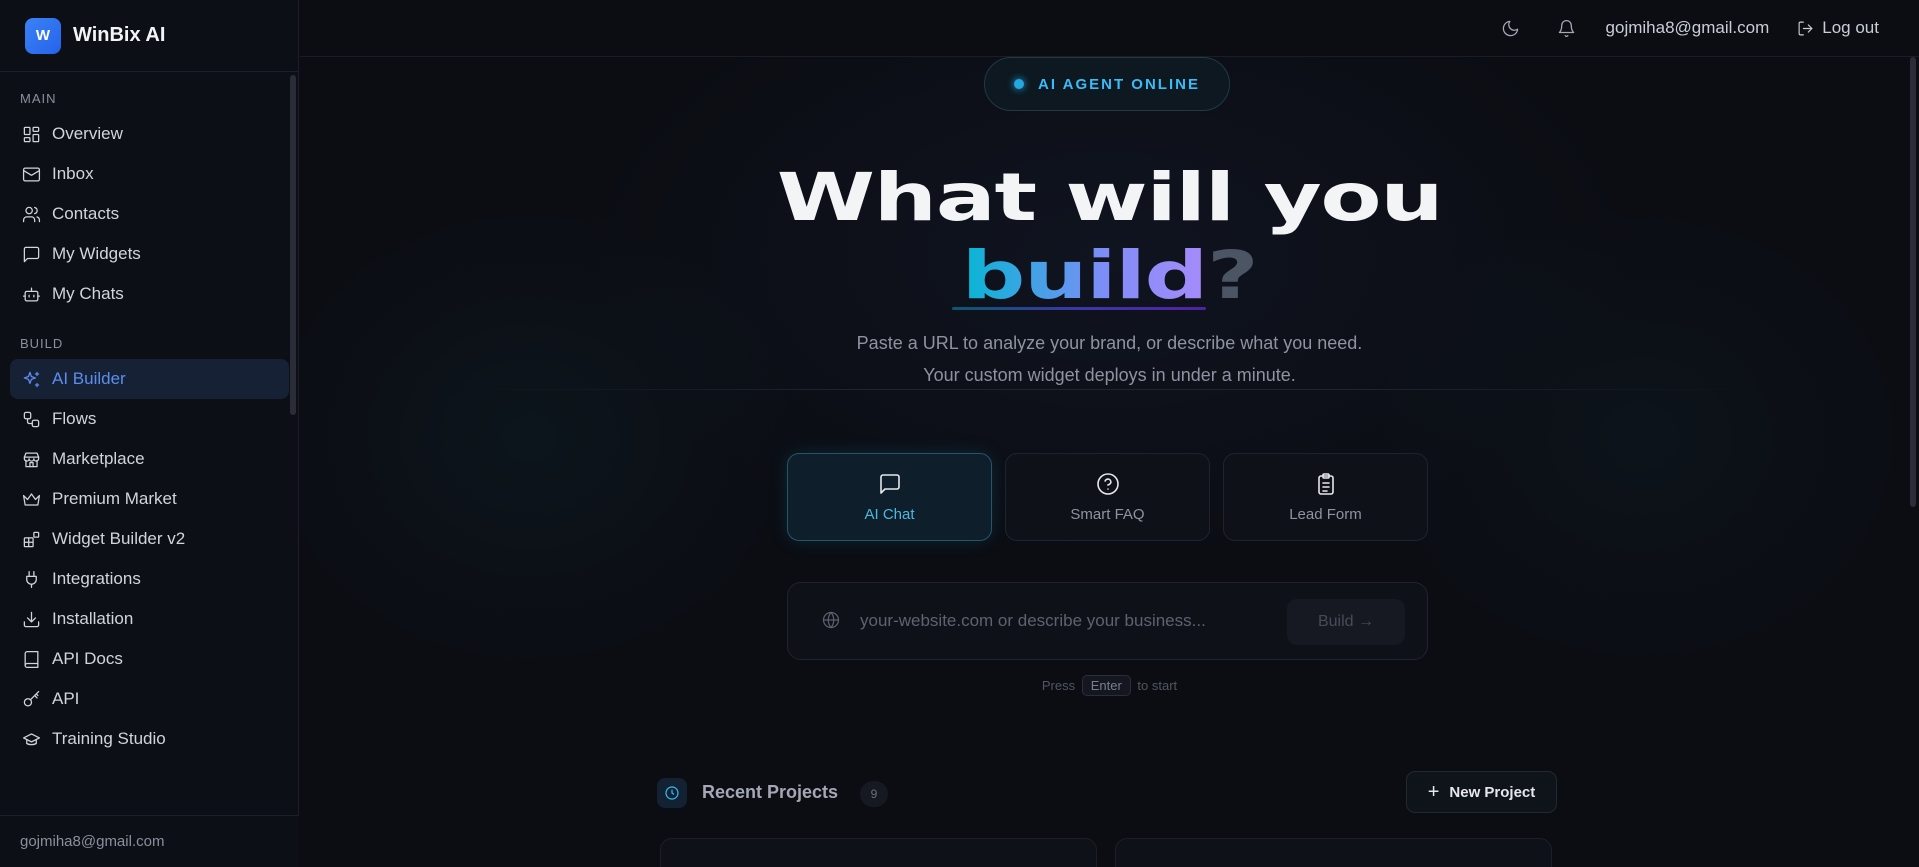 This screenshot has width=1919, height=867. Describe the element at coordinates (149, 419) in the screenshot. I see `sidebar-item-flows: Flows` at that location.